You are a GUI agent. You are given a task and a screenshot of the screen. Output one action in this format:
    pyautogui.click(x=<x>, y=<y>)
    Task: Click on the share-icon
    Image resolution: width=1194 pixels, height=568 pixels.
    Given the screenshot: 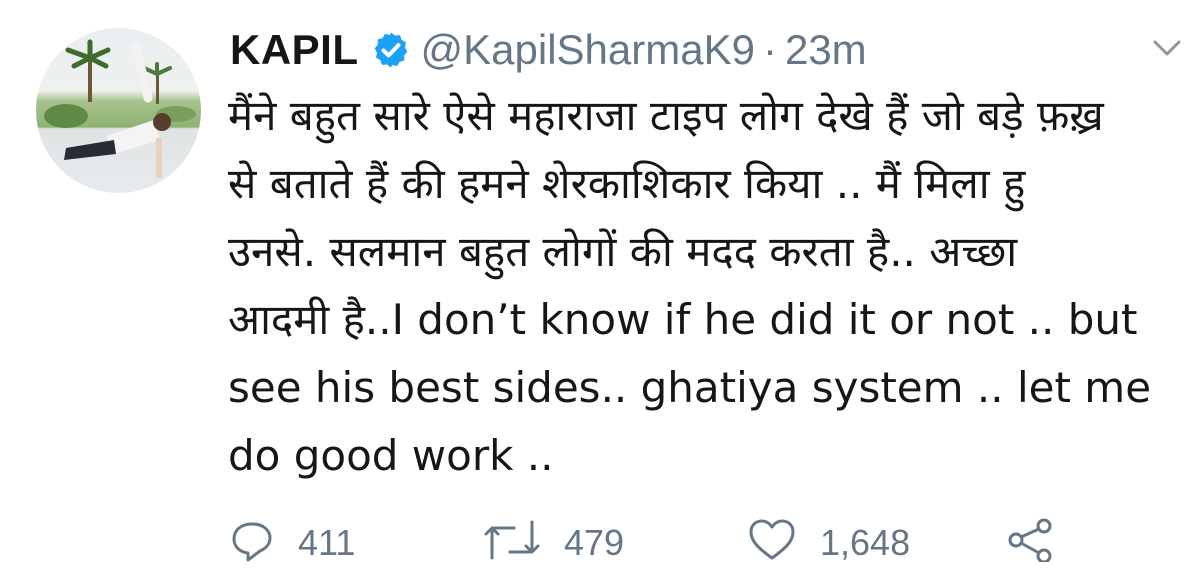 What is the action you would take?
    pyautogui.click(x=1030, y=540)
    